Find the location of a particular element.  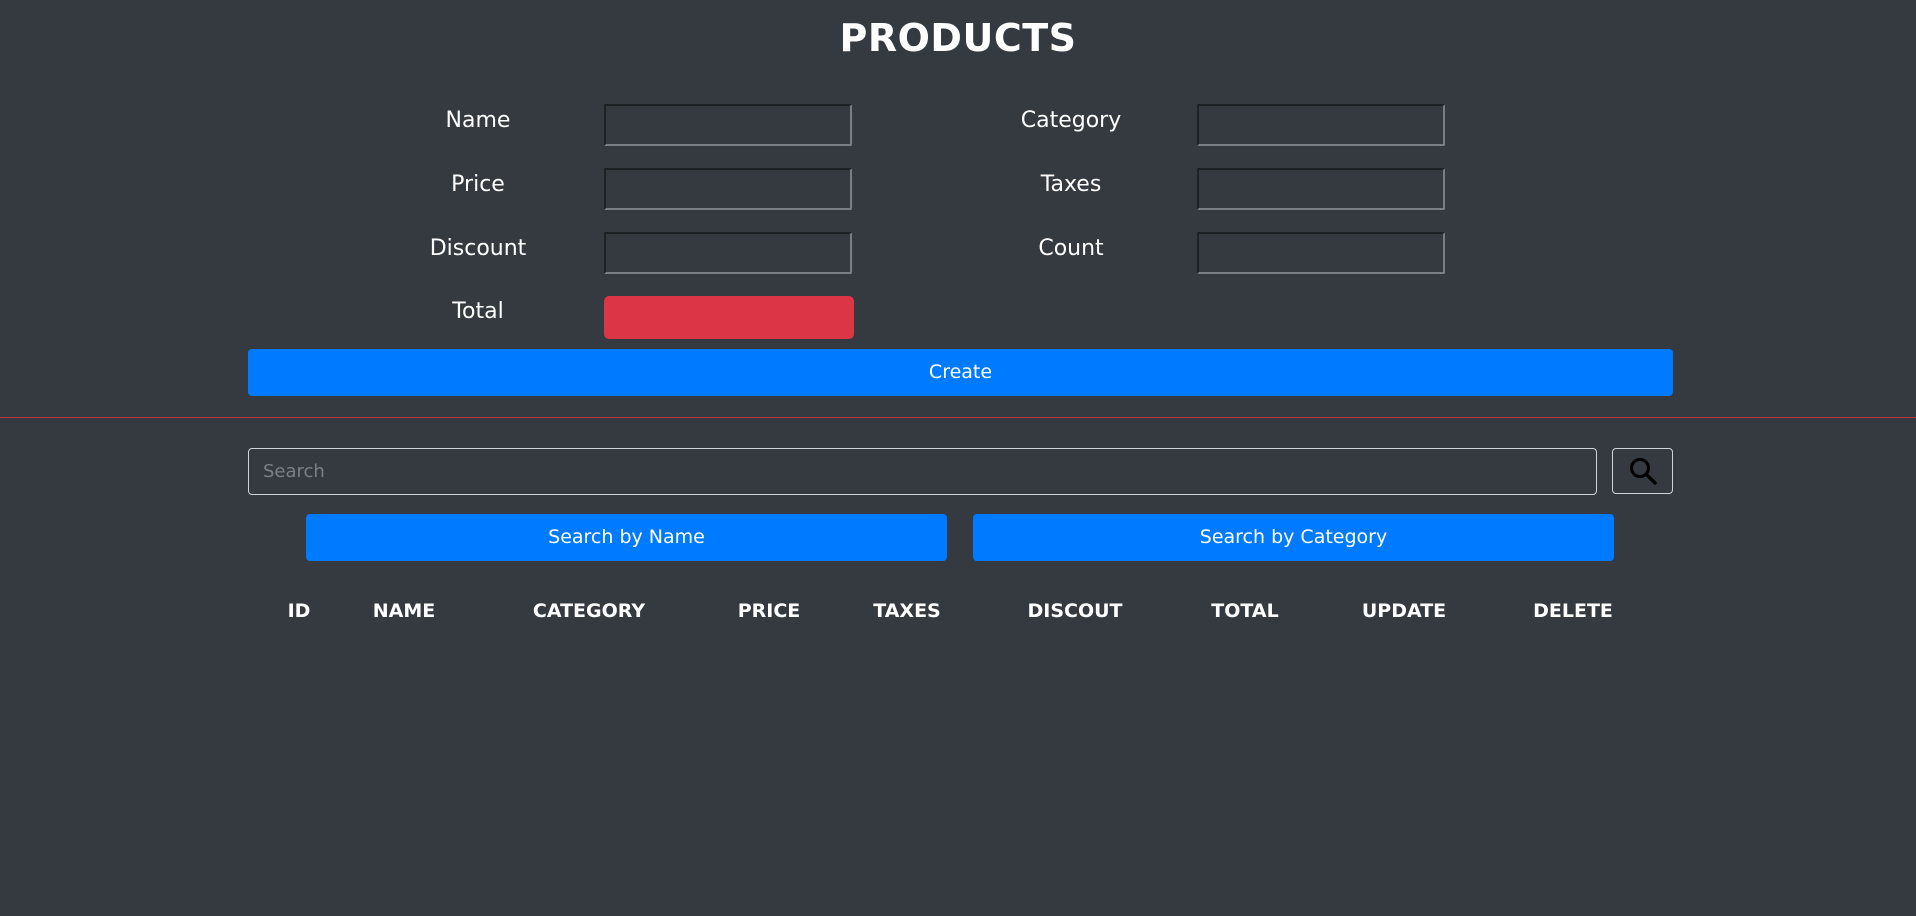

total-label: Total is located at coordinates (478, 311).